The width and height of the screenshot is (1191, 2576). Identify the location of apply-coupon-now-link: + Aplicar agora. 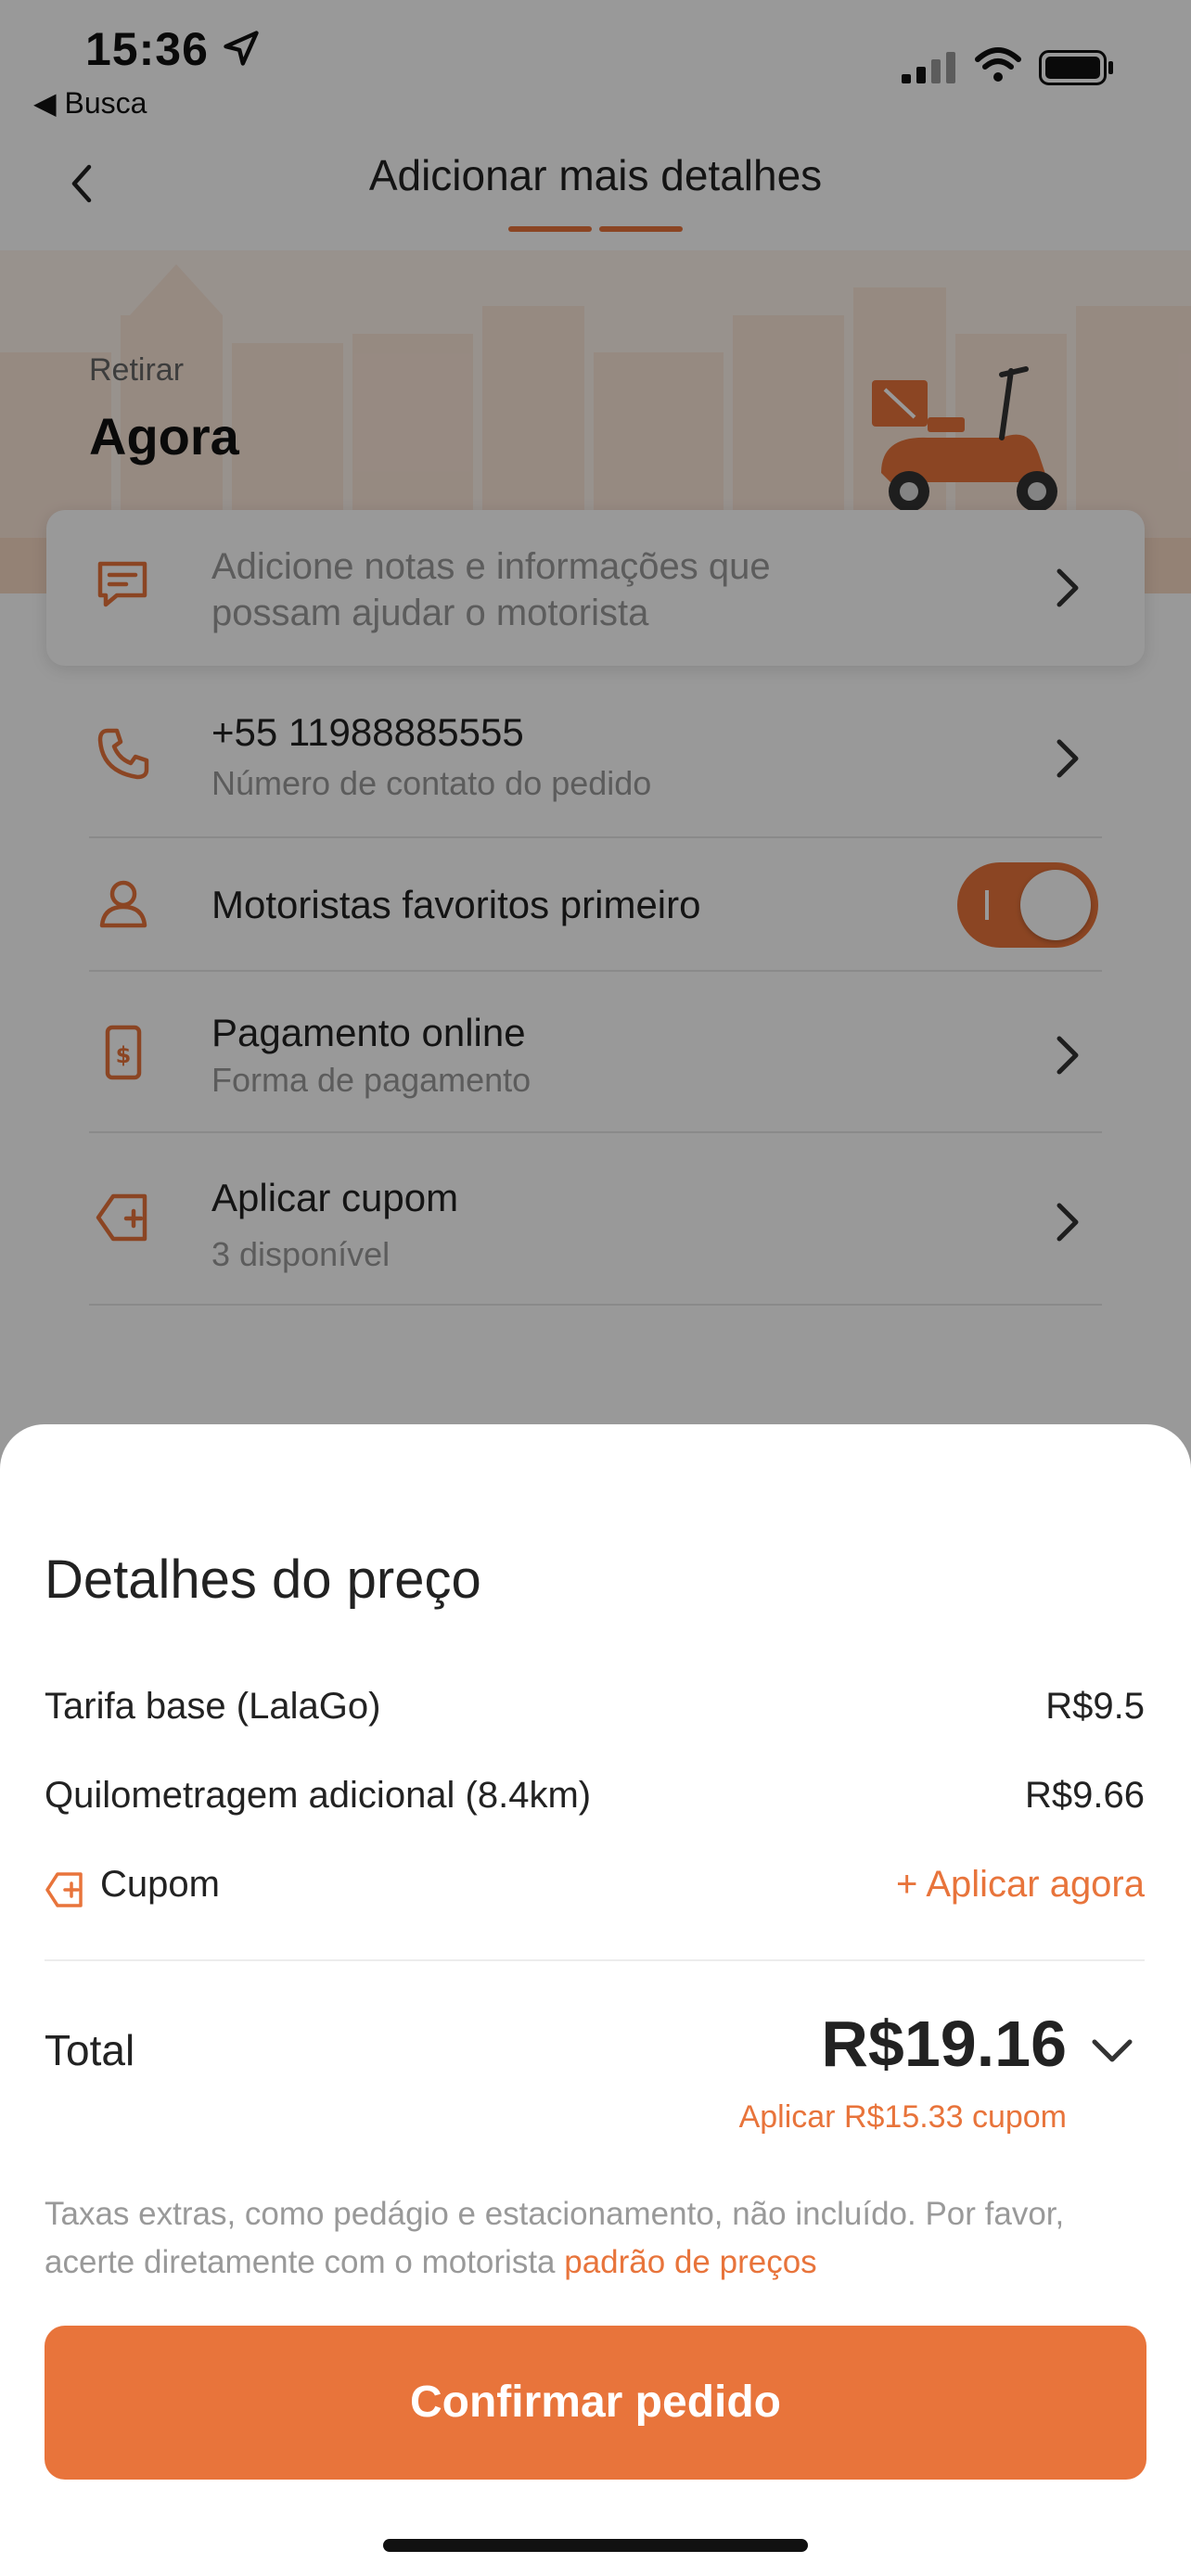
(1021, 1885).